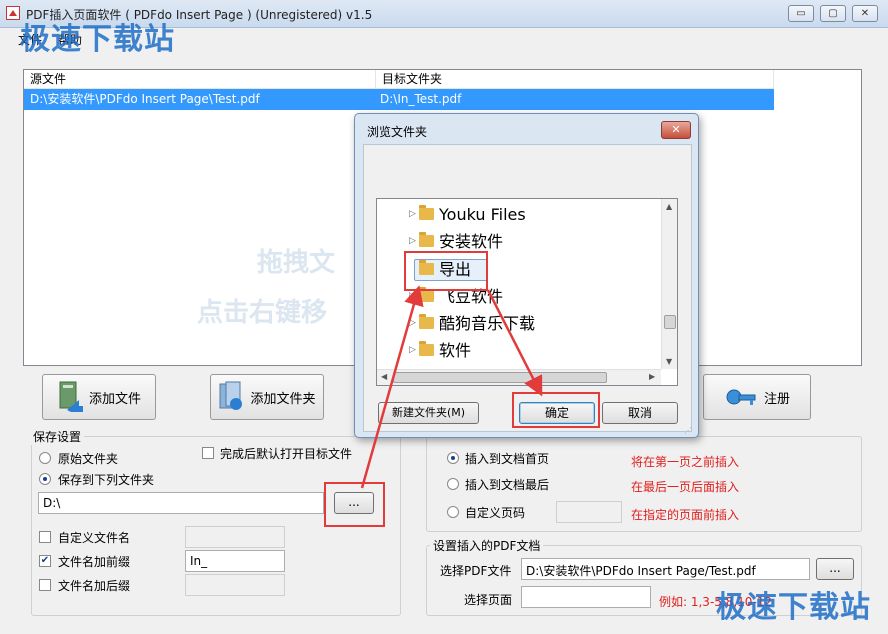 The image size is (888, 634). Describe the element at coordinates (392, 387) in the screenshot. I see `annotation-arrow-to-export` at that location.